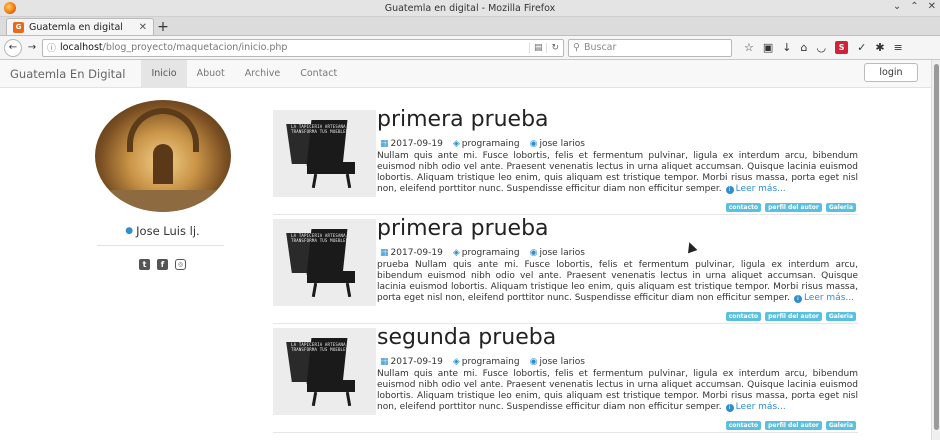 The height and width of the screenshot is (440, 940). What do you see at coordinates (749, 47) in the screenshot?
I see `bookmark-star-icon: ☆` at bounding box center [749, 47].